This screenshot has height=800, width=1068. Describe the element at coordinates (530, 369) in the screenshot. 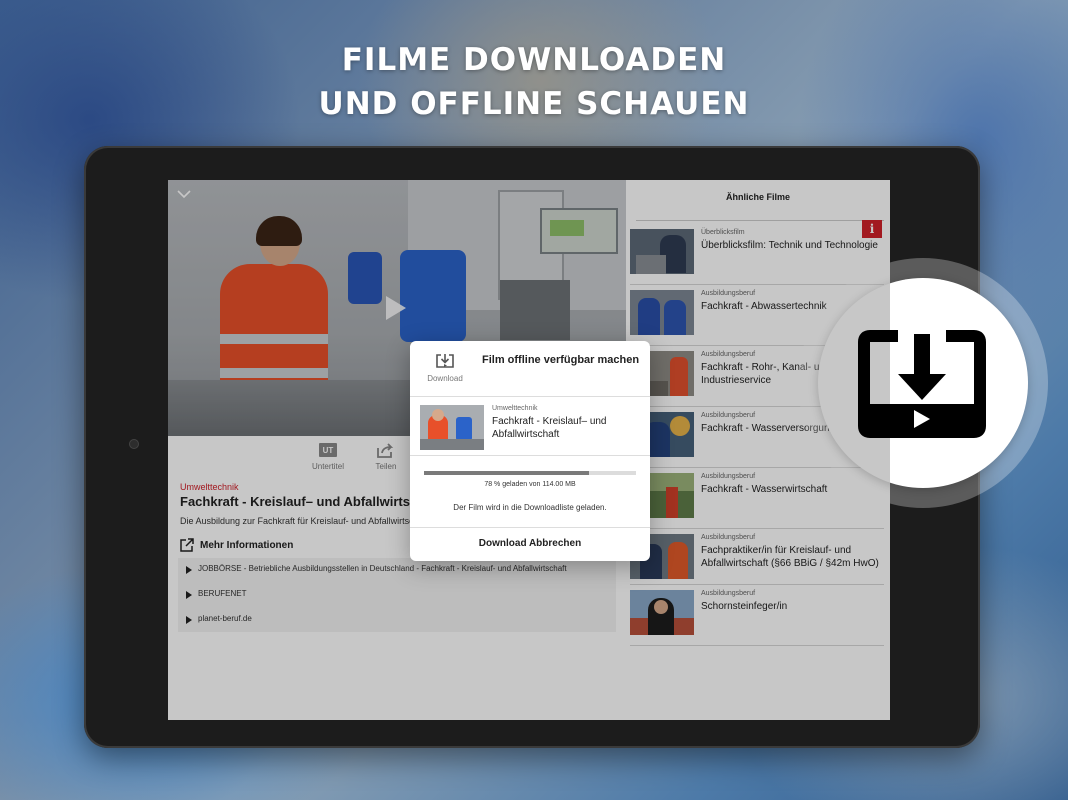

I see `download-dialog-header: Download Film offline verfügbar machen` at that location.